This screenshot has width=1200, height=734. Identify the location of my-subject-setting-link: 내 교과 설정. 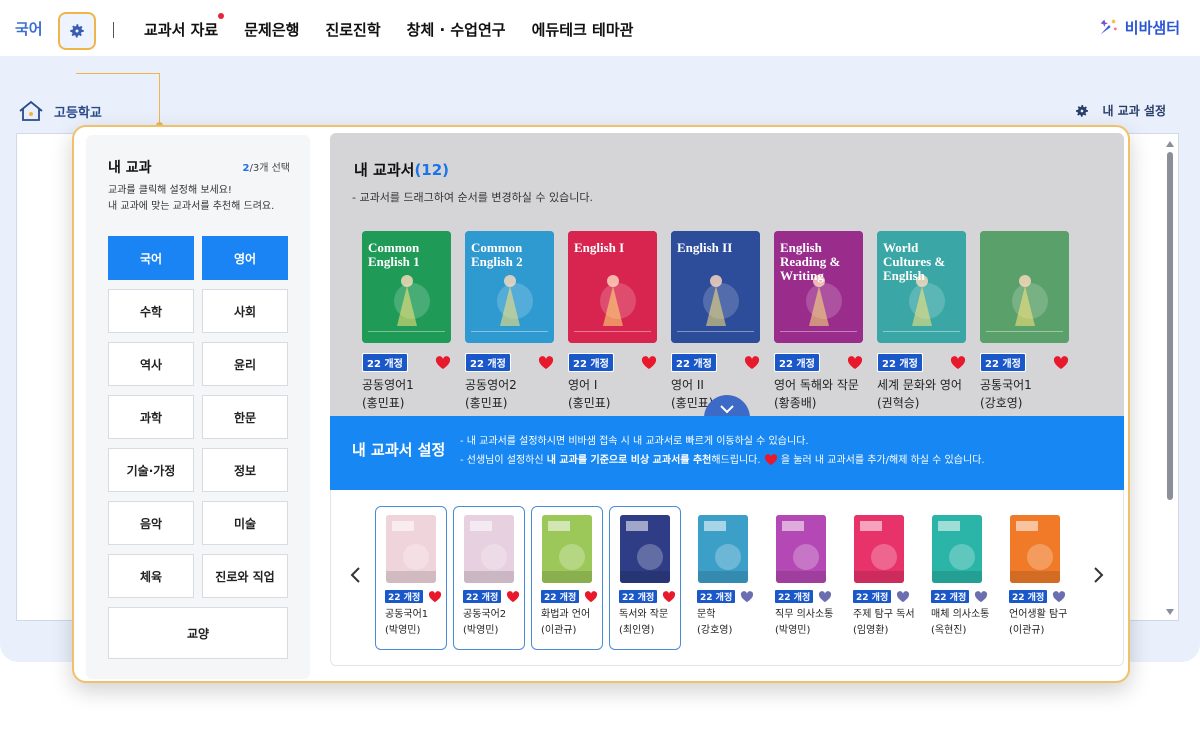
(1120, 110).